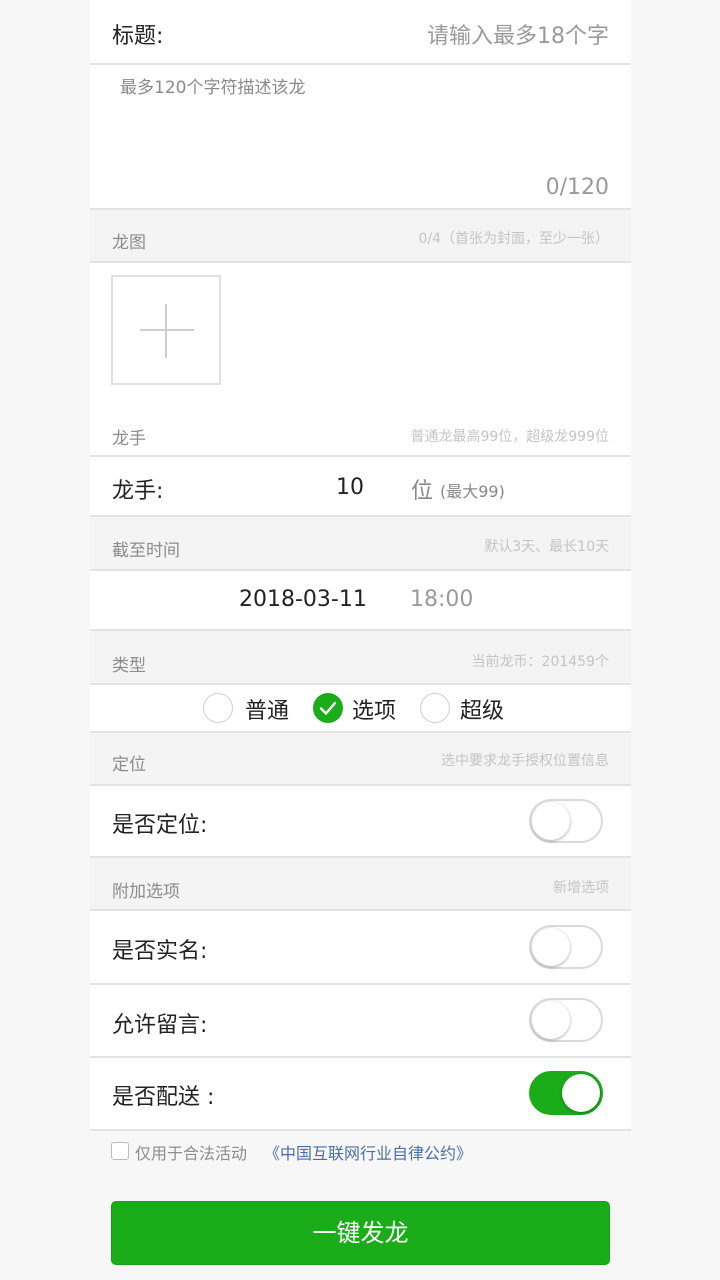  Describe the element at coordinates (129, 439) in the screenshot. I see `participants-header-label: 龙手` at that location.